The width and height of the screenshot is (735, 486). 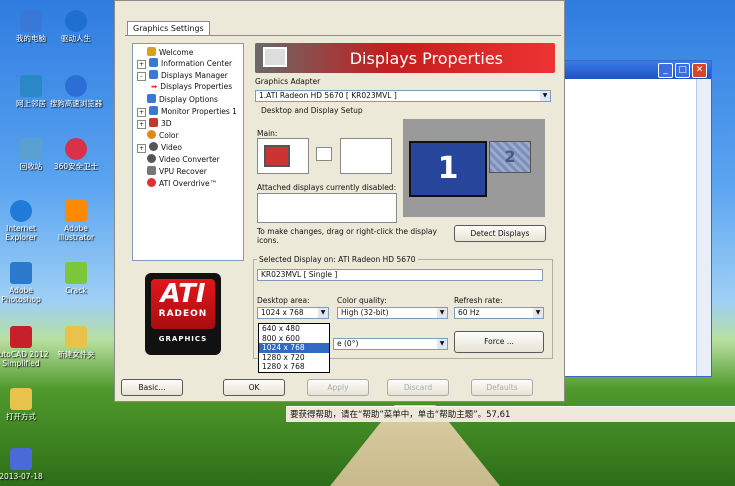 I want to click on desktop-icon-dated: 2013-07-18, so click(x=26, y=464).